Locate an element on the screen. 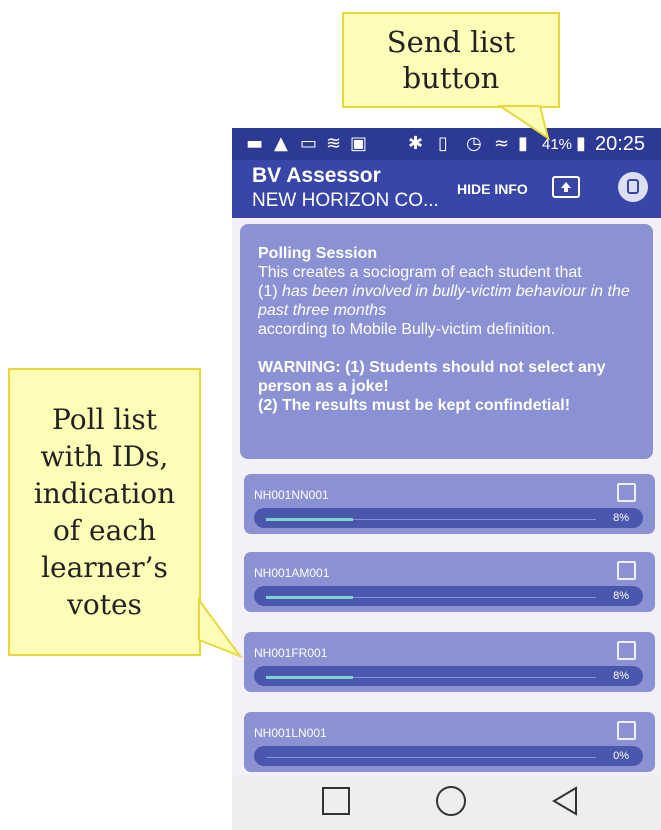 This screenshot has height=830, width=661. poll-callout-pointer is located at coordinates (220, 627).